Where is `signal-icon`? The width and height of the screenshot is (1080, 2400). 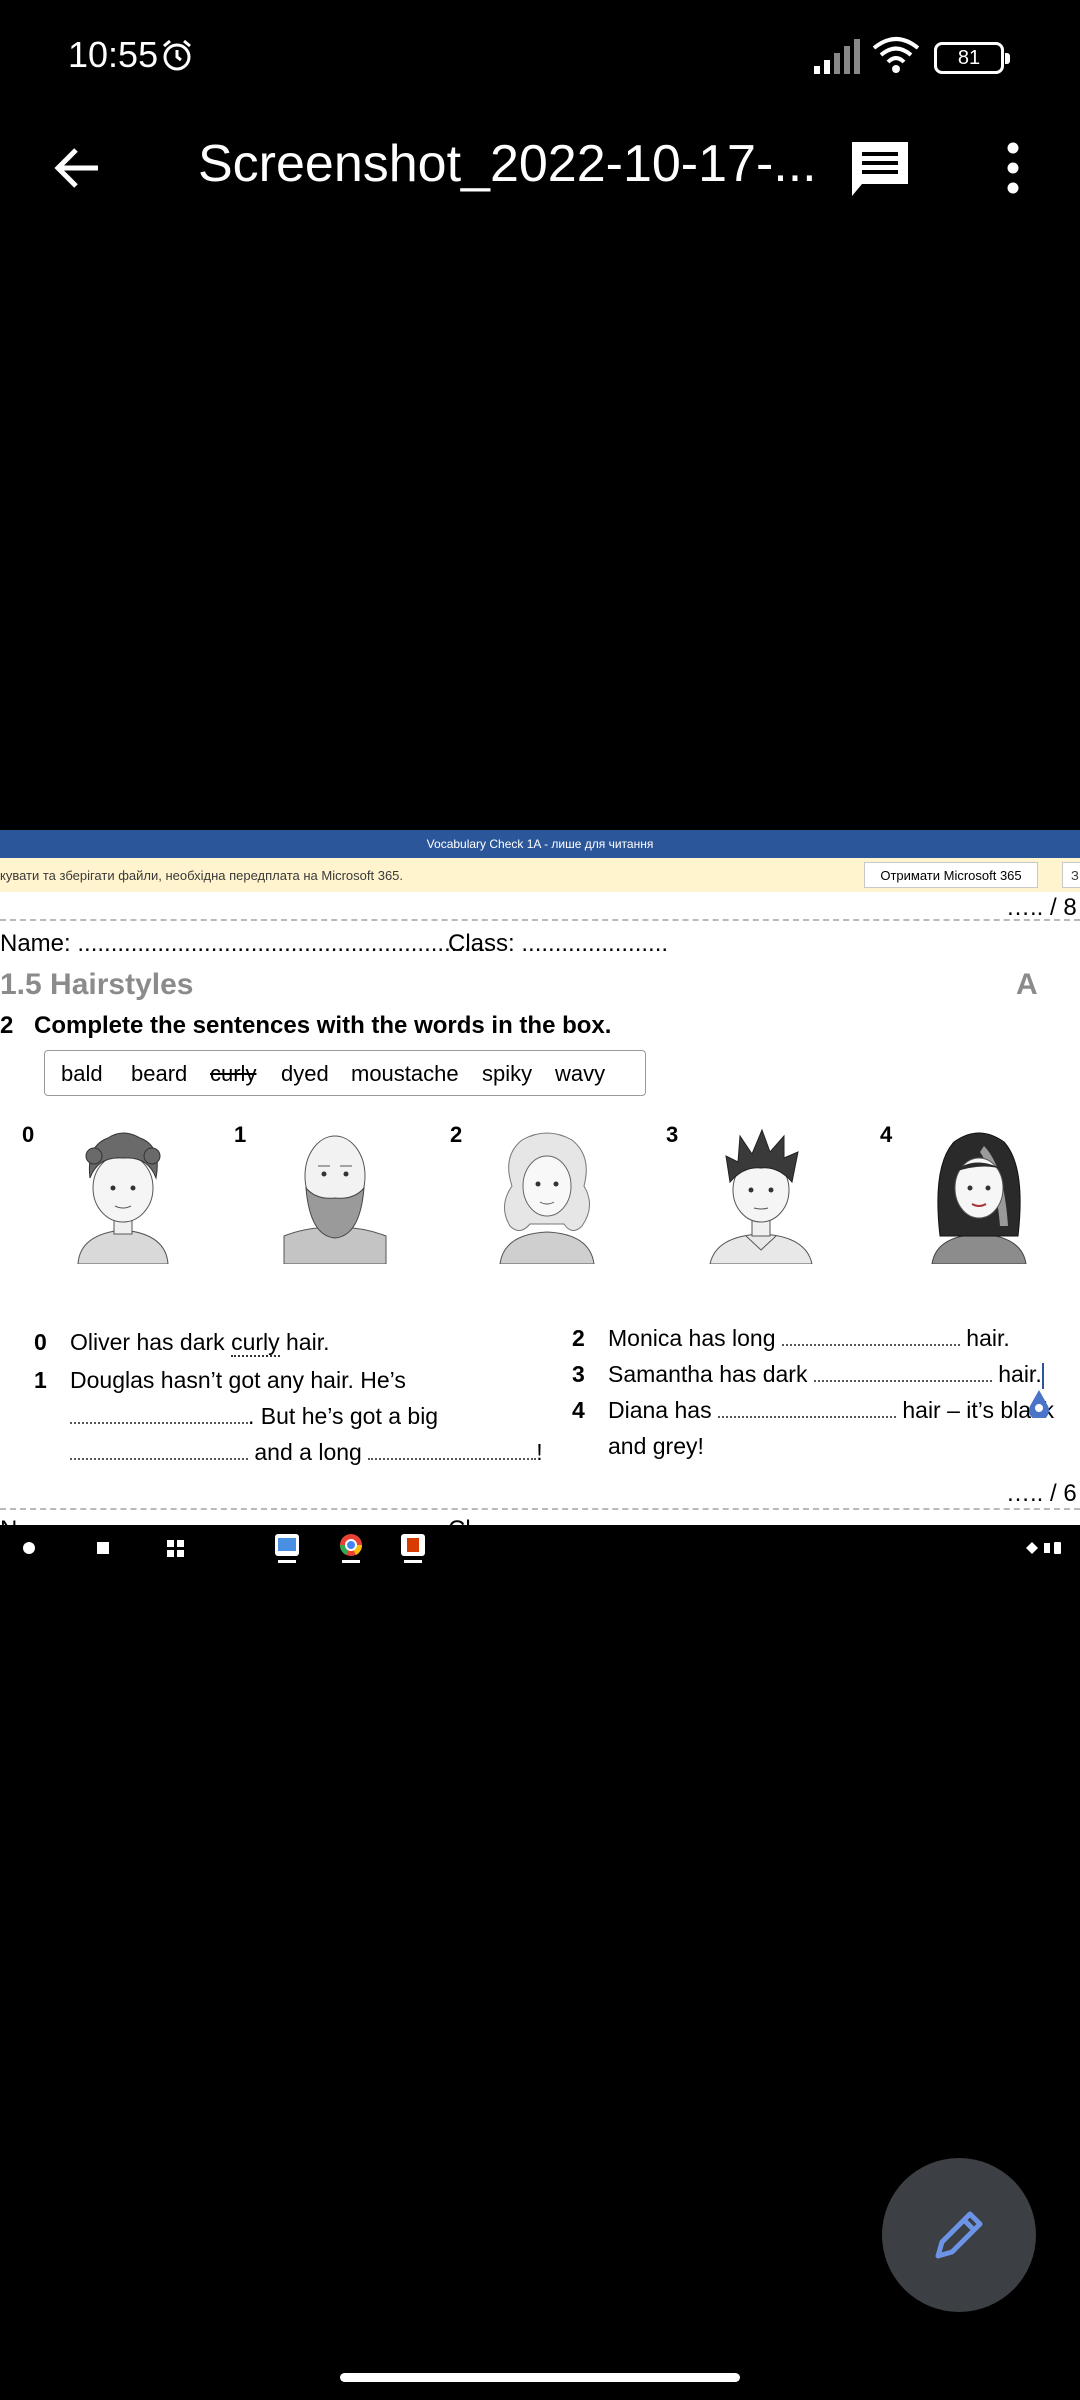
signal-icon is located at coordinates (837, 56).